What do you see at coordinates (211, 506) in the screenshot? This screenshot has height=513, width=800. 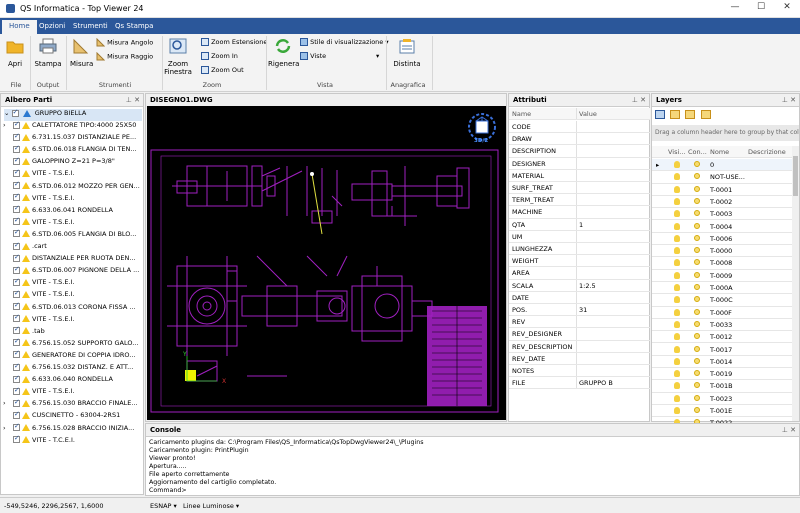 I see `glow-lines-dropdown: Linee Luminose ▾` at bounding box center [211, 506].